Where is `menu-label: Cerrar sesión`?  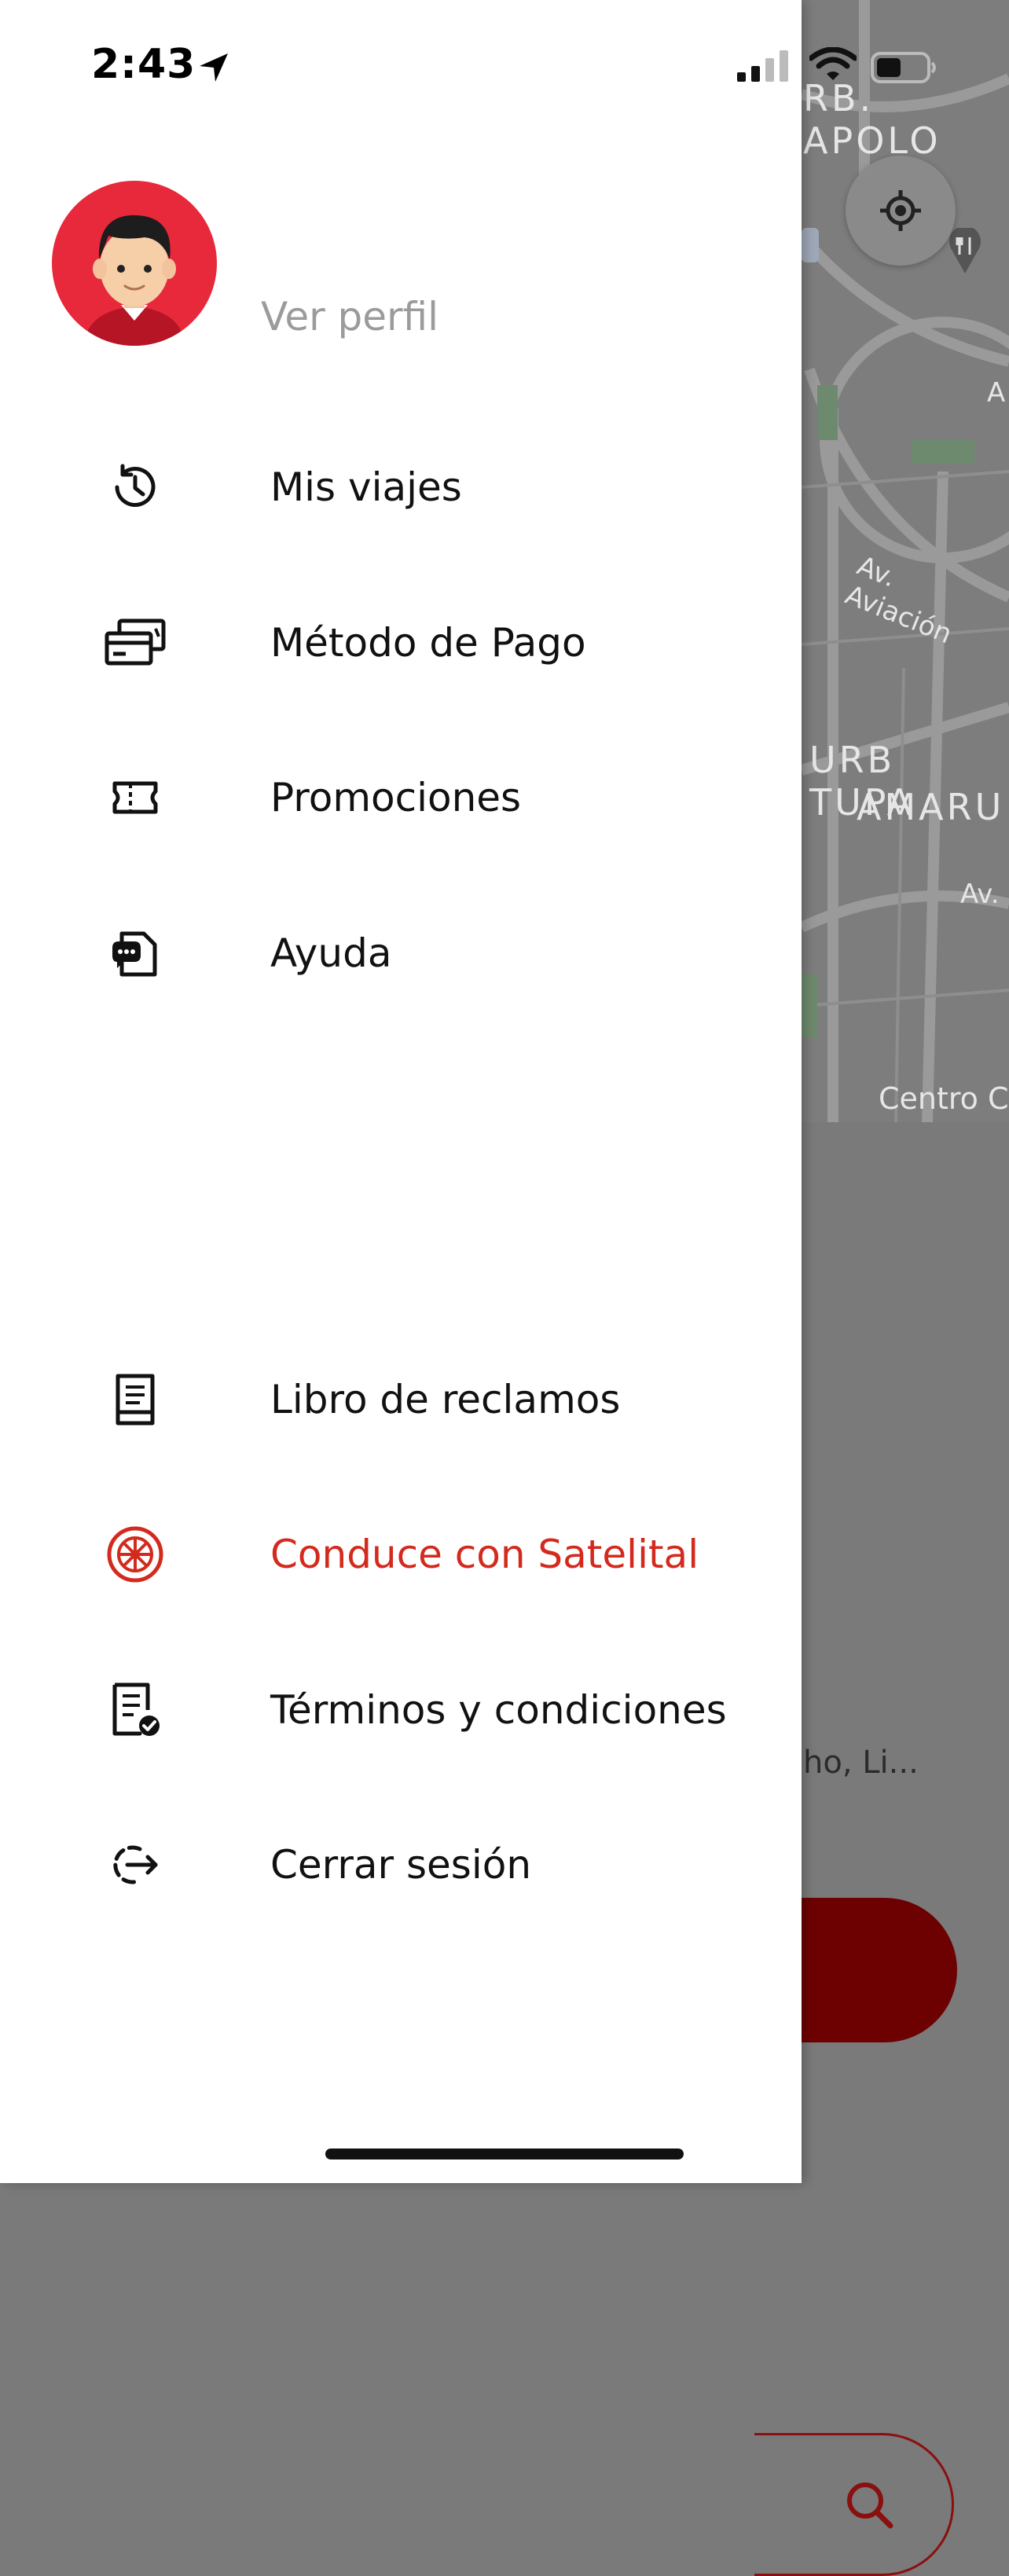 menu-label: Cerrar sesión is located at coordinates (401, 1865).